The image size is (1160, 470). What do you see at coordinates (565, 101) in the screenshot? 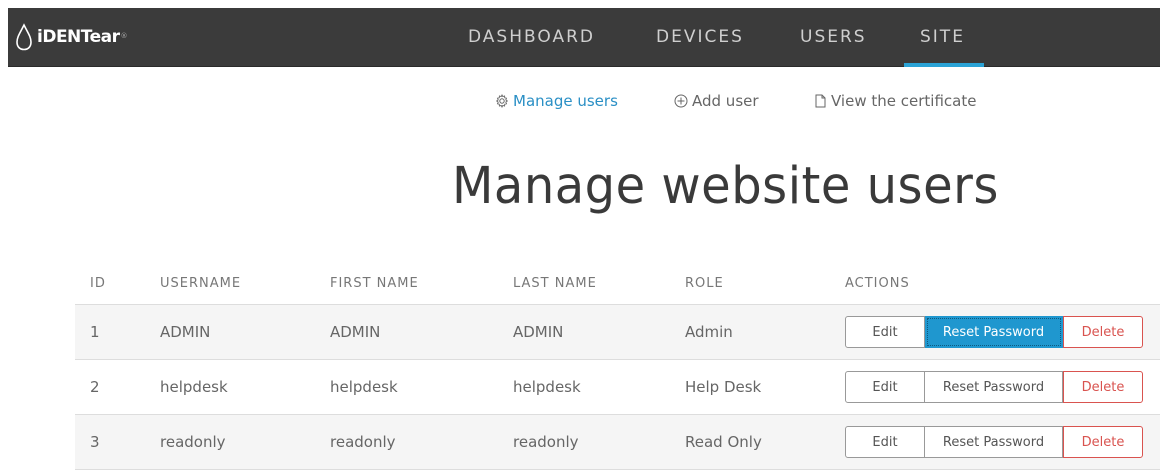
I see `manage-users-label: Manage users` at bounding box center [565, 101].